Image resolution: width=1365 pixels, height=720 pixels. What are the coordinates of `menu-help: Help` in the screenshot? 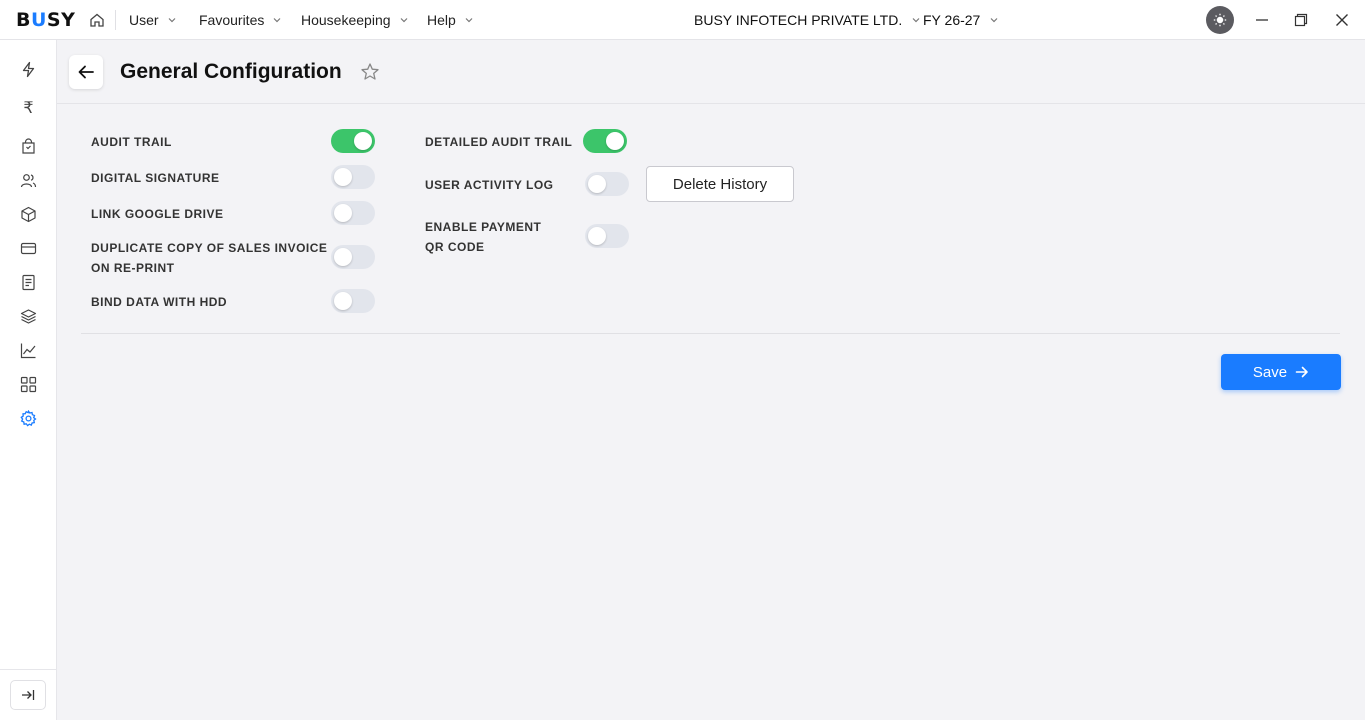 It's located at (450, 20).